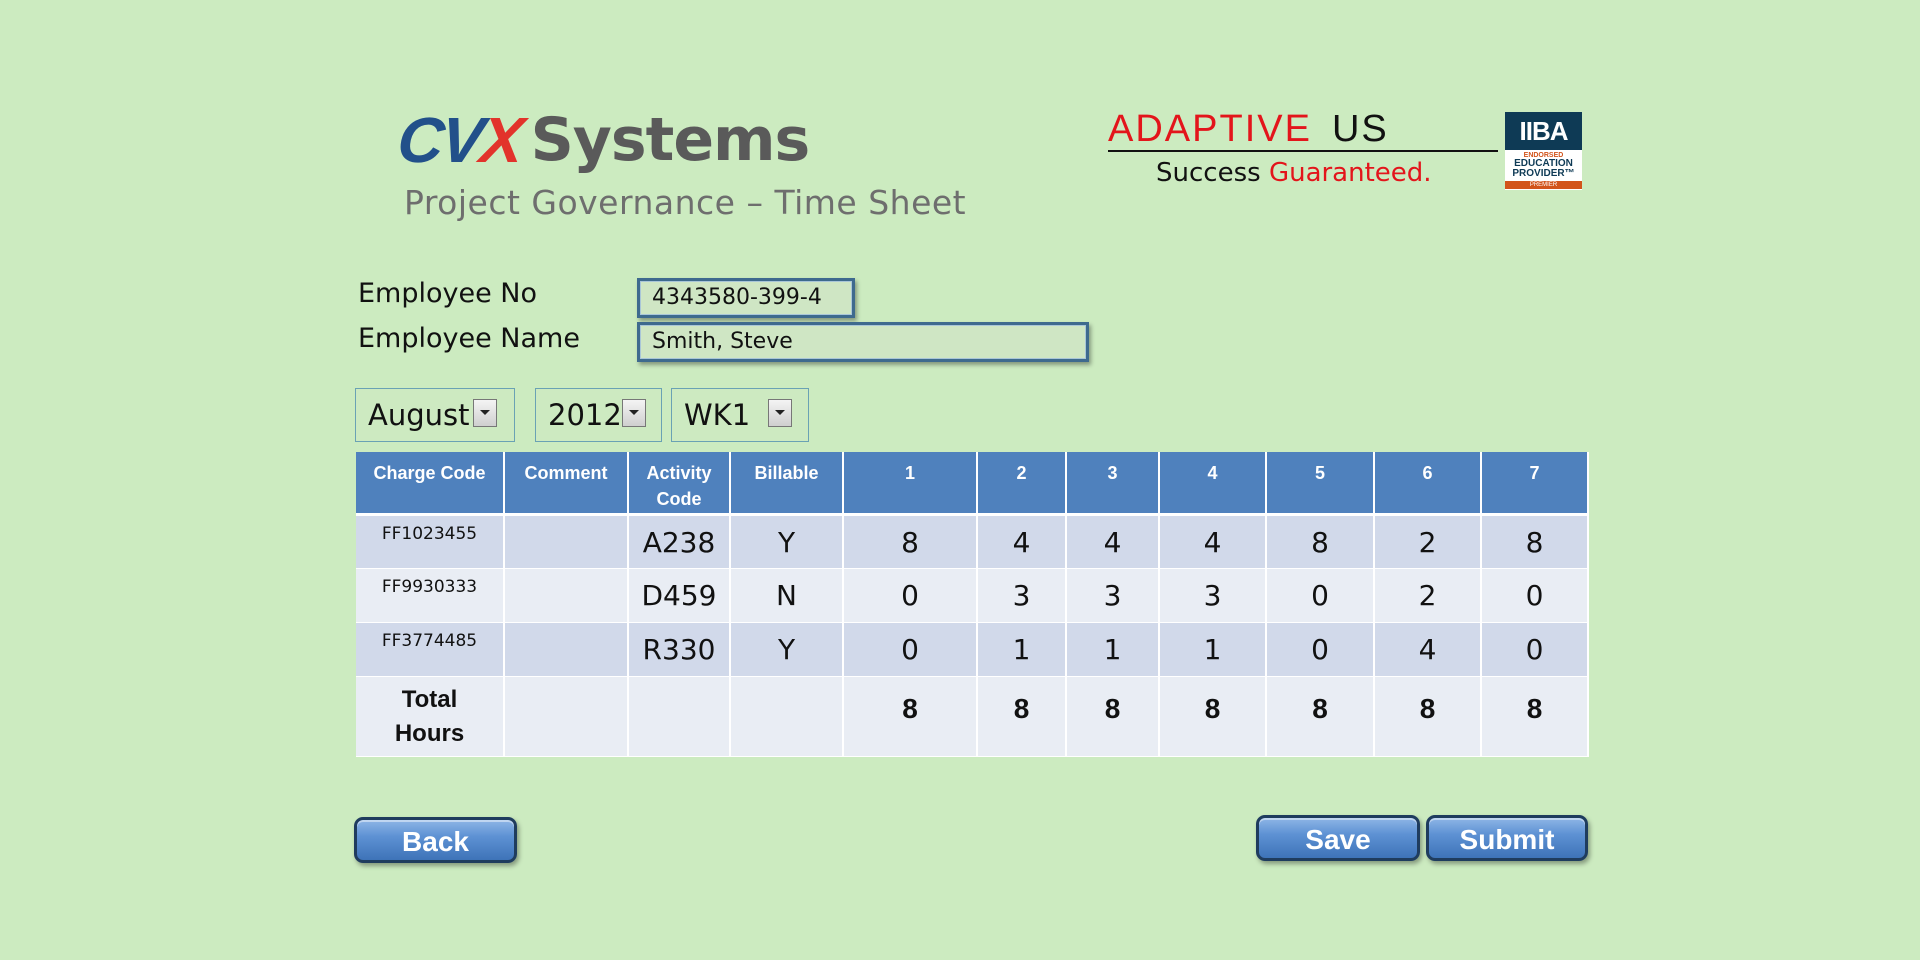 Image resolution: width=1920 pixels, height=960 pixels. I want to click on adaptive-us-wordmark: ADAPTIVE US, so click(1248, 129).